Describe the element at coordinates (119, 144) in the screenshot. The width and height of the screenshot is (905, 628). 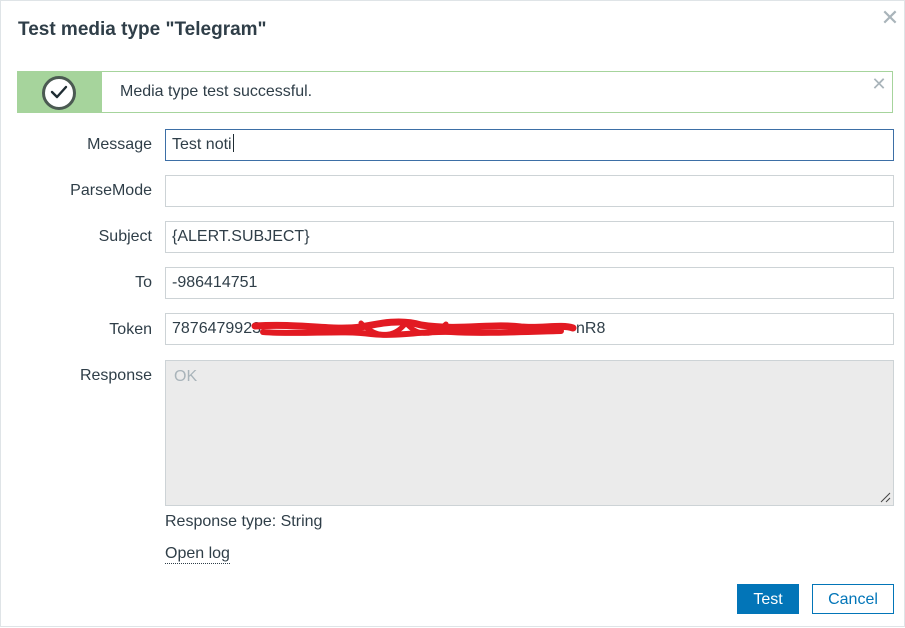
I see `message-label: Message` at that location.